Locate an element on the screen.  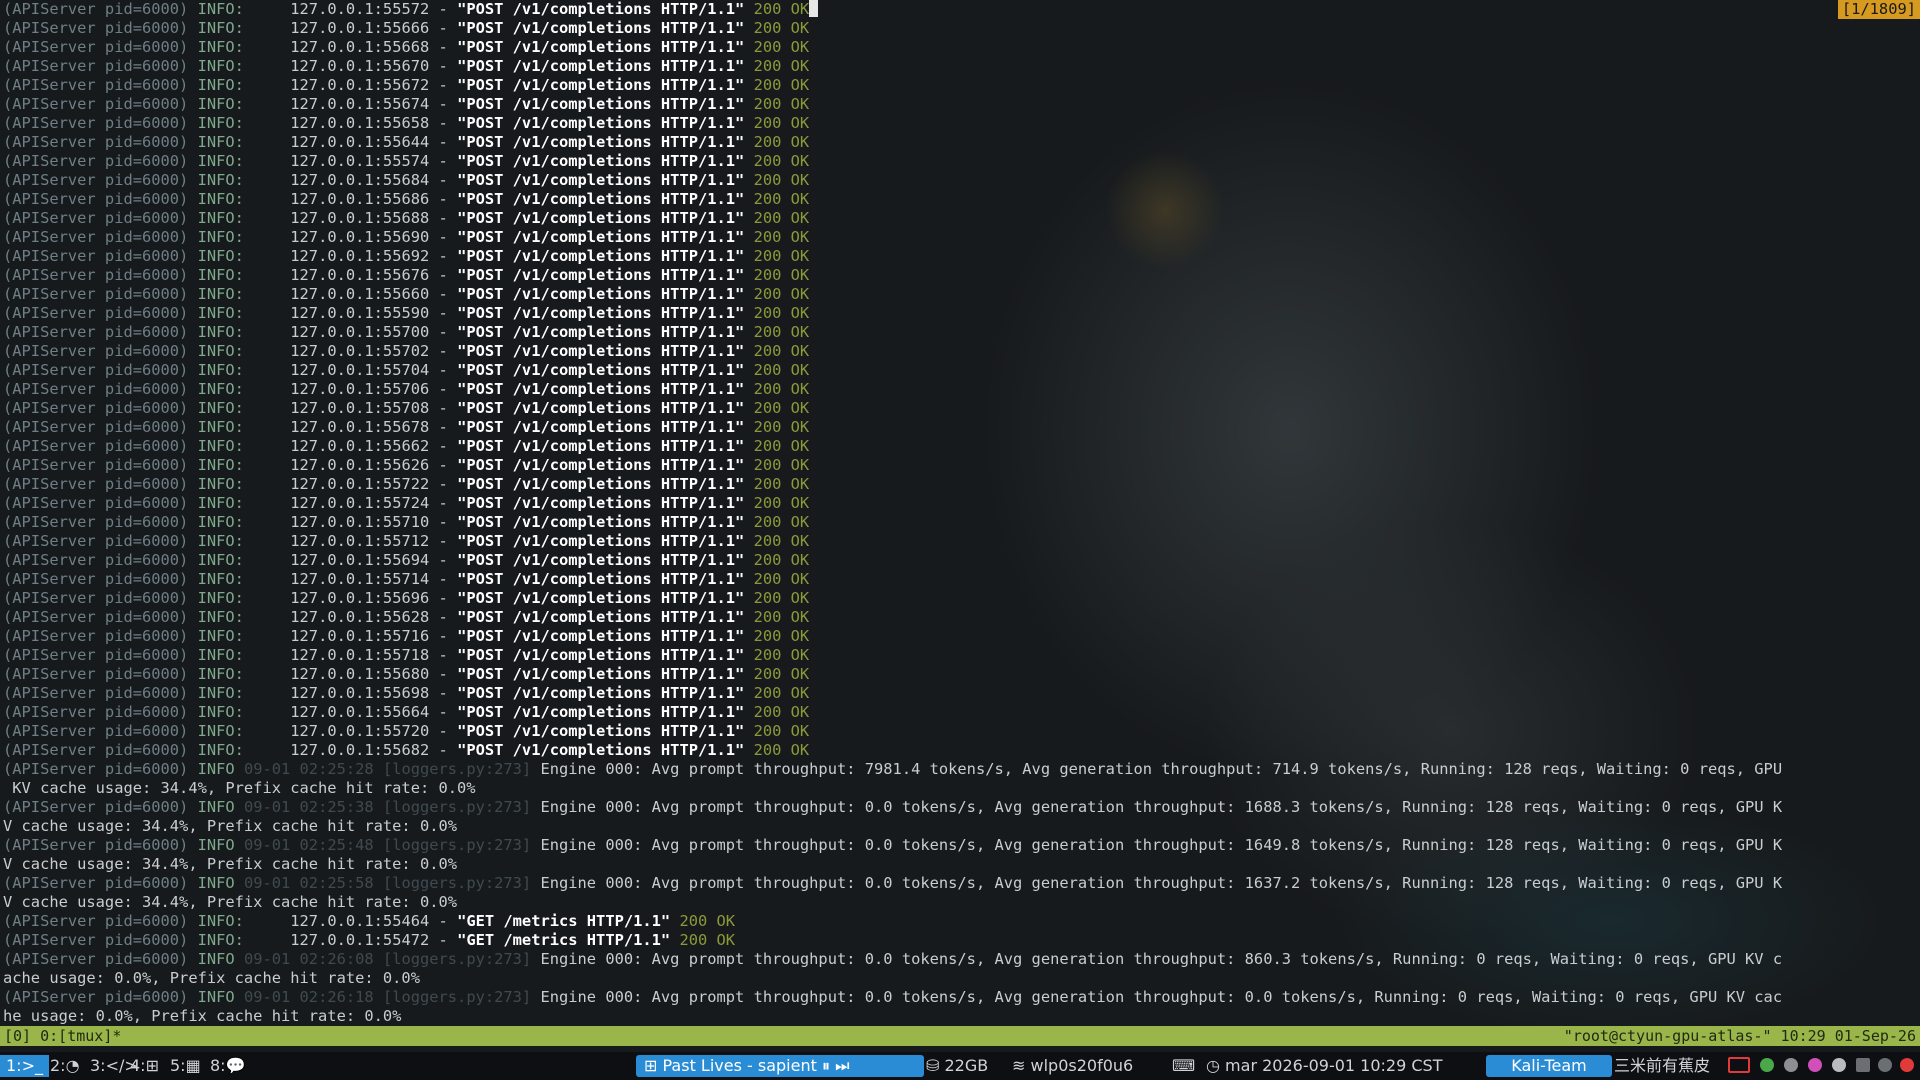
workspace-1-button: 1:>_ is located at coordinates (24, 1066).